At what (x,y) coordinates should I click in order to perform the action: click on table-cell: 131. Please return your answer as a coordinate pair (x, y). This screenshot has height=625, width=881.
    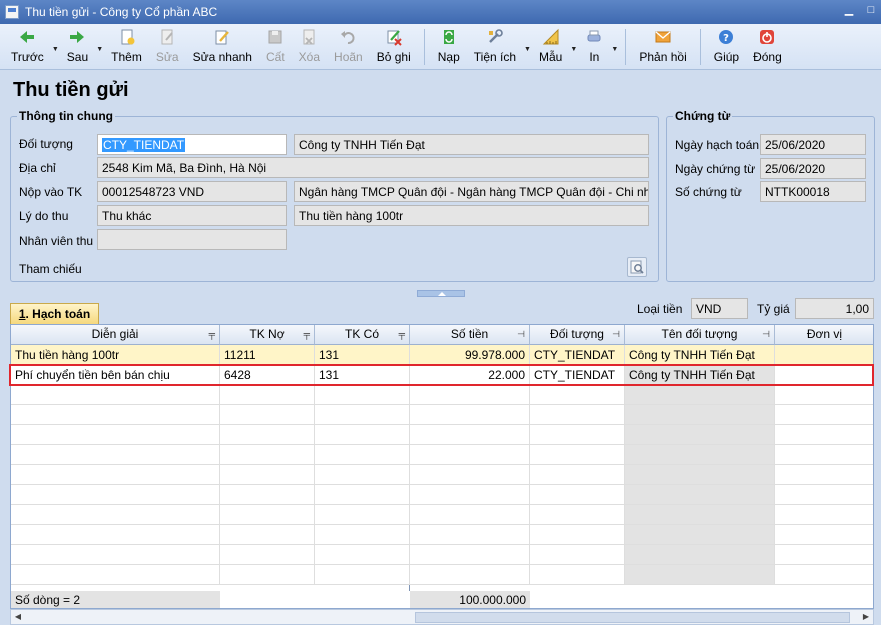
    Looking at the image, I should click on (362, 355).